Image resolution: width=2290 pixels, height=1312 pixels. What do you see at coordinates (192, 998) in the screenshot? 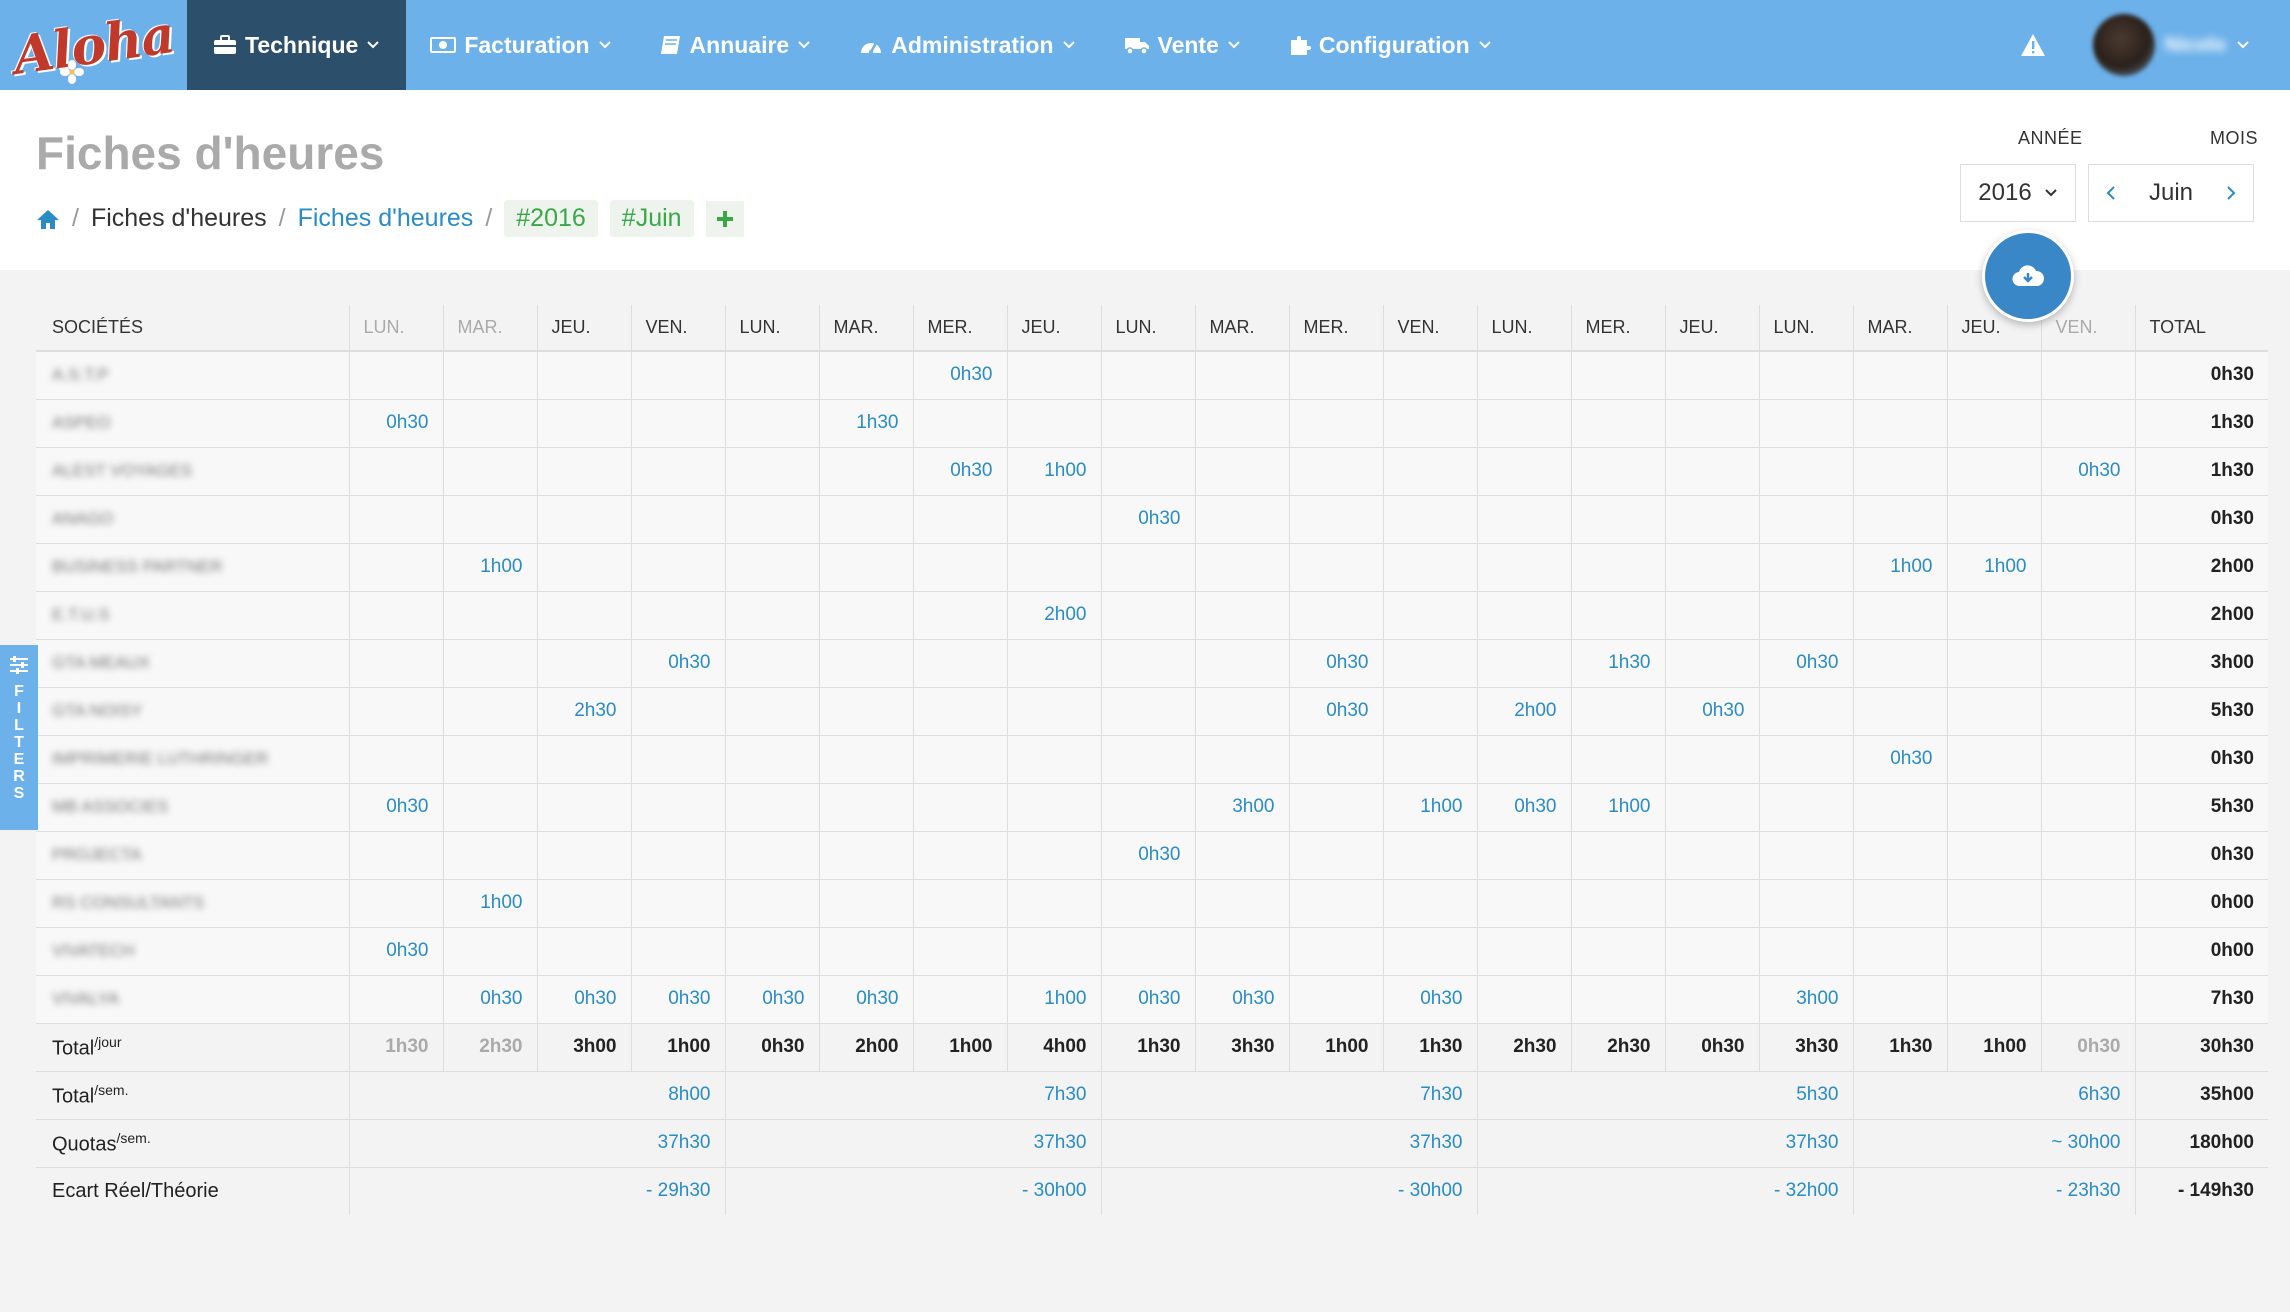
I see `company-name-cell: VIVALYA` at bounding box center [192, 998].